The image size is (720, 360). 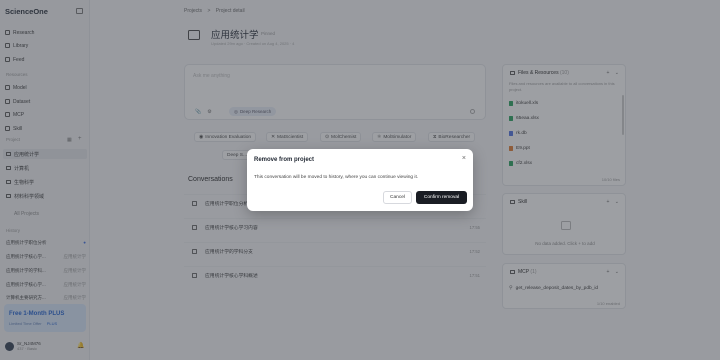 What do you see at coordinates (284, 160) in the screenshot?
I see `dialog-title: Remove from project` at bounding box center [284, 160].